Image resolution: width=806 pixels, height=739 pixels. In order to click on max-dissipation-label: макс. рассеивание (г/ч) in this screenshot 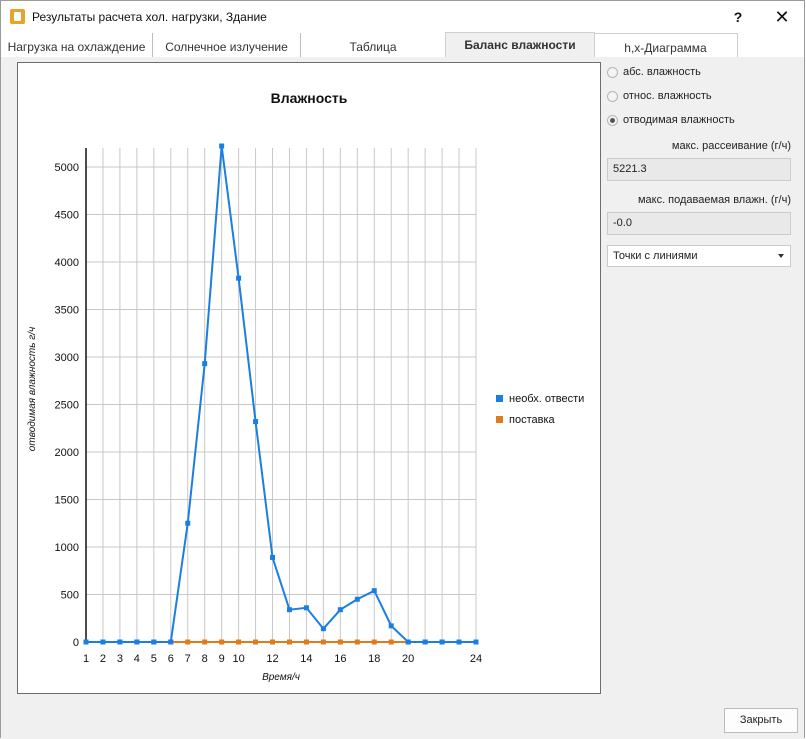, I will do `click(731, 146)`.